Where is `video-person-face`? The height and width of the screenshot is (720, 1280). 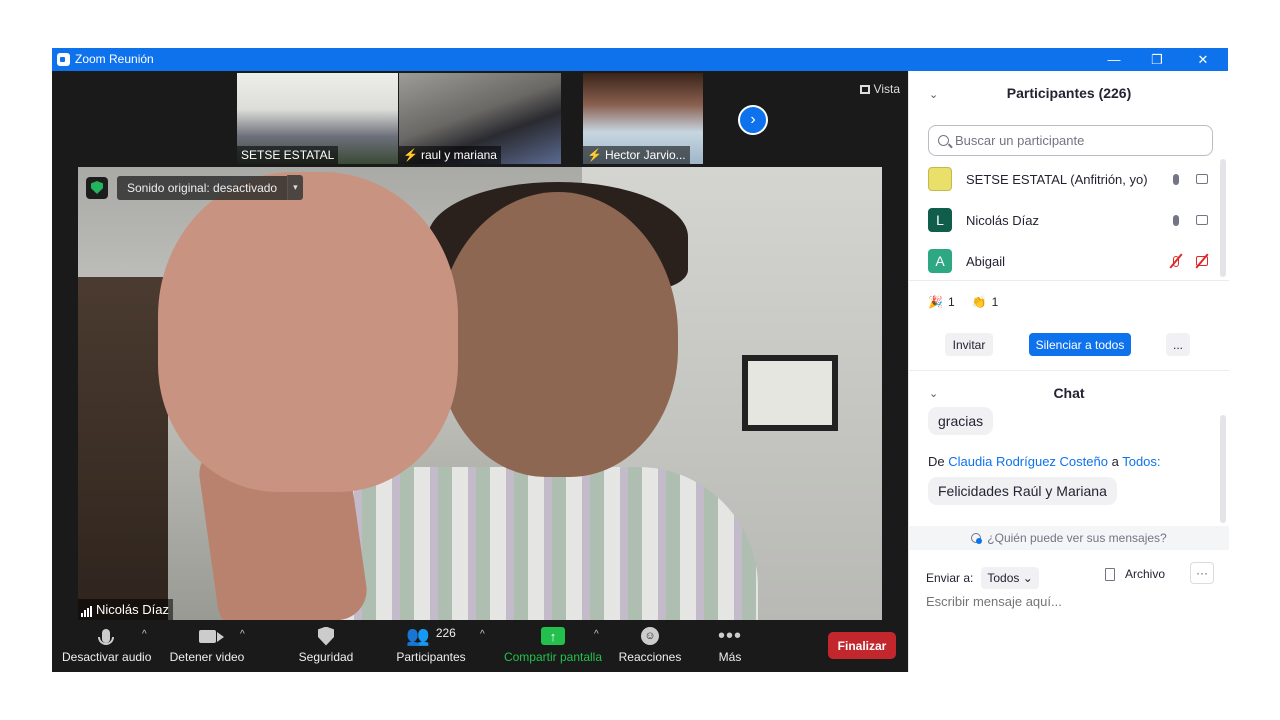 video-person-face is located at coordinates (558, 334).